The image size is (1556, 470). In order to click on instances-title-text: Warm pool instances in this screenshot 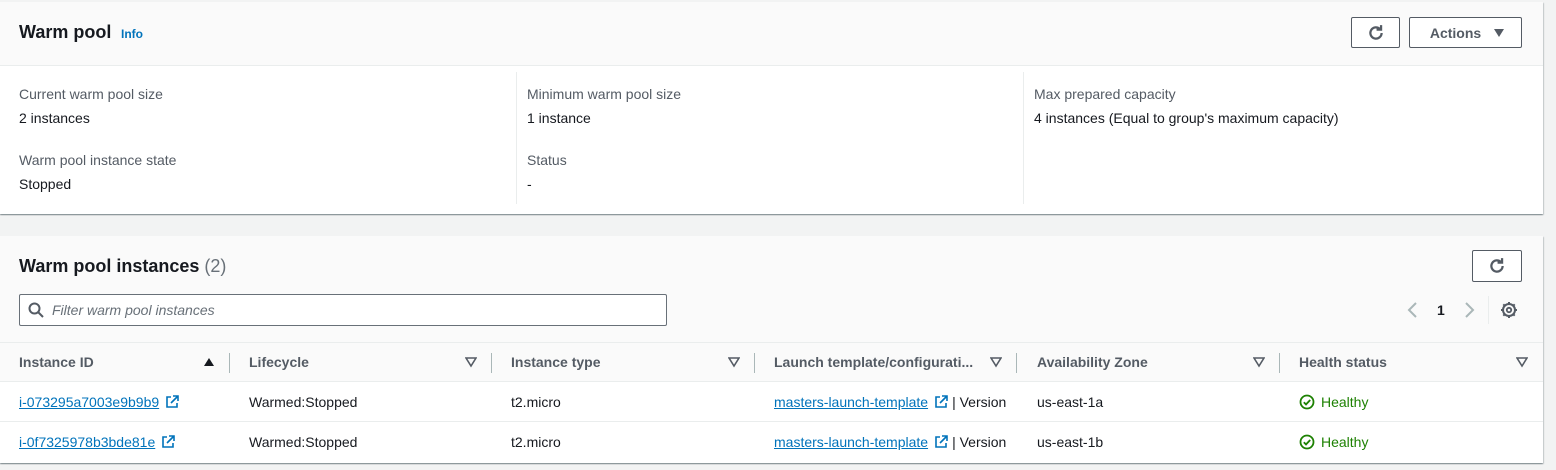, I will do `click(109, 266)`.